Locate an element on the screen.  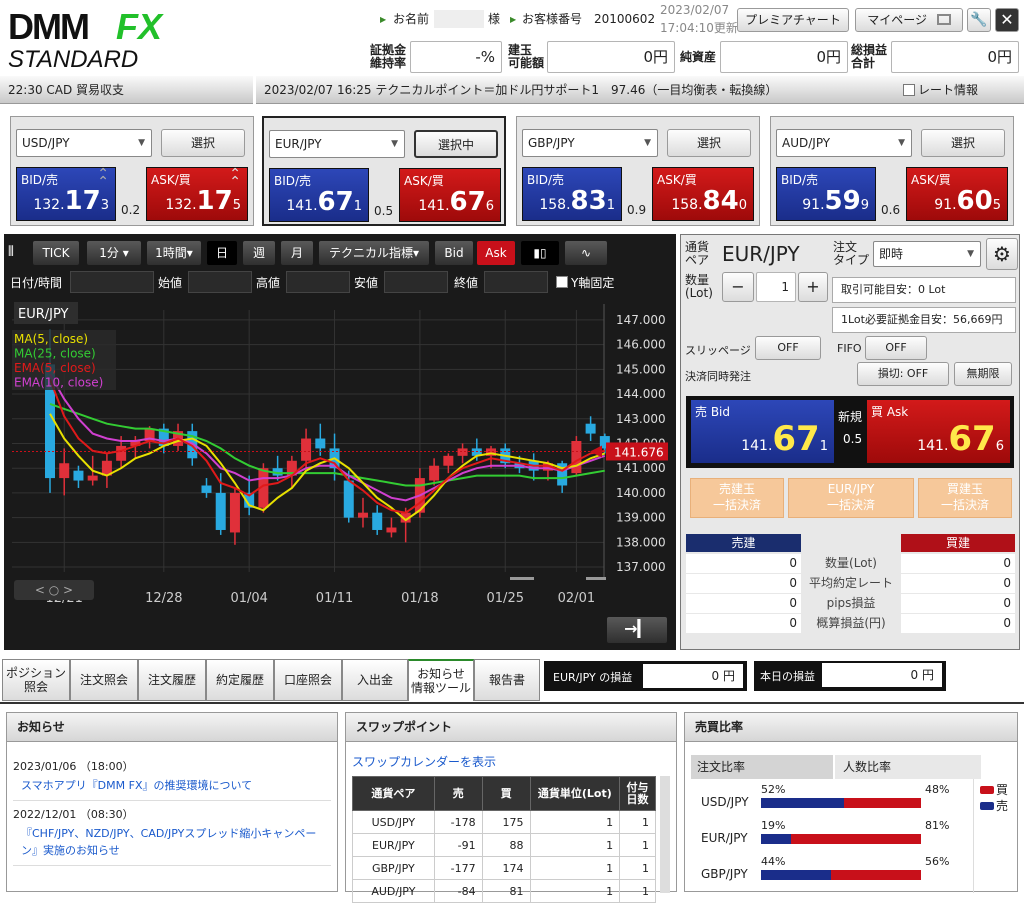
fifo-toggle: OFF is located at coordinates (896, 348).